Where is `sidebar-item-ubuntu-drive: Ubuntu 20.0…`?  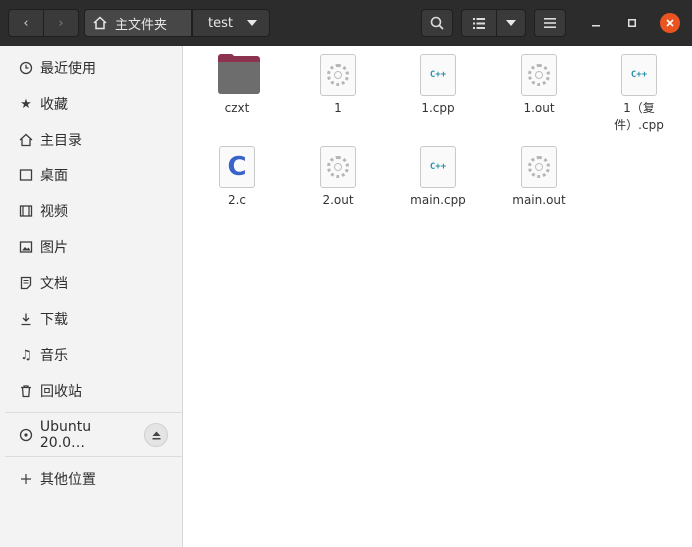 sidebar-item-ubuntu-drive: Ubuntu 20.0… is located at coordinates (70, 435).